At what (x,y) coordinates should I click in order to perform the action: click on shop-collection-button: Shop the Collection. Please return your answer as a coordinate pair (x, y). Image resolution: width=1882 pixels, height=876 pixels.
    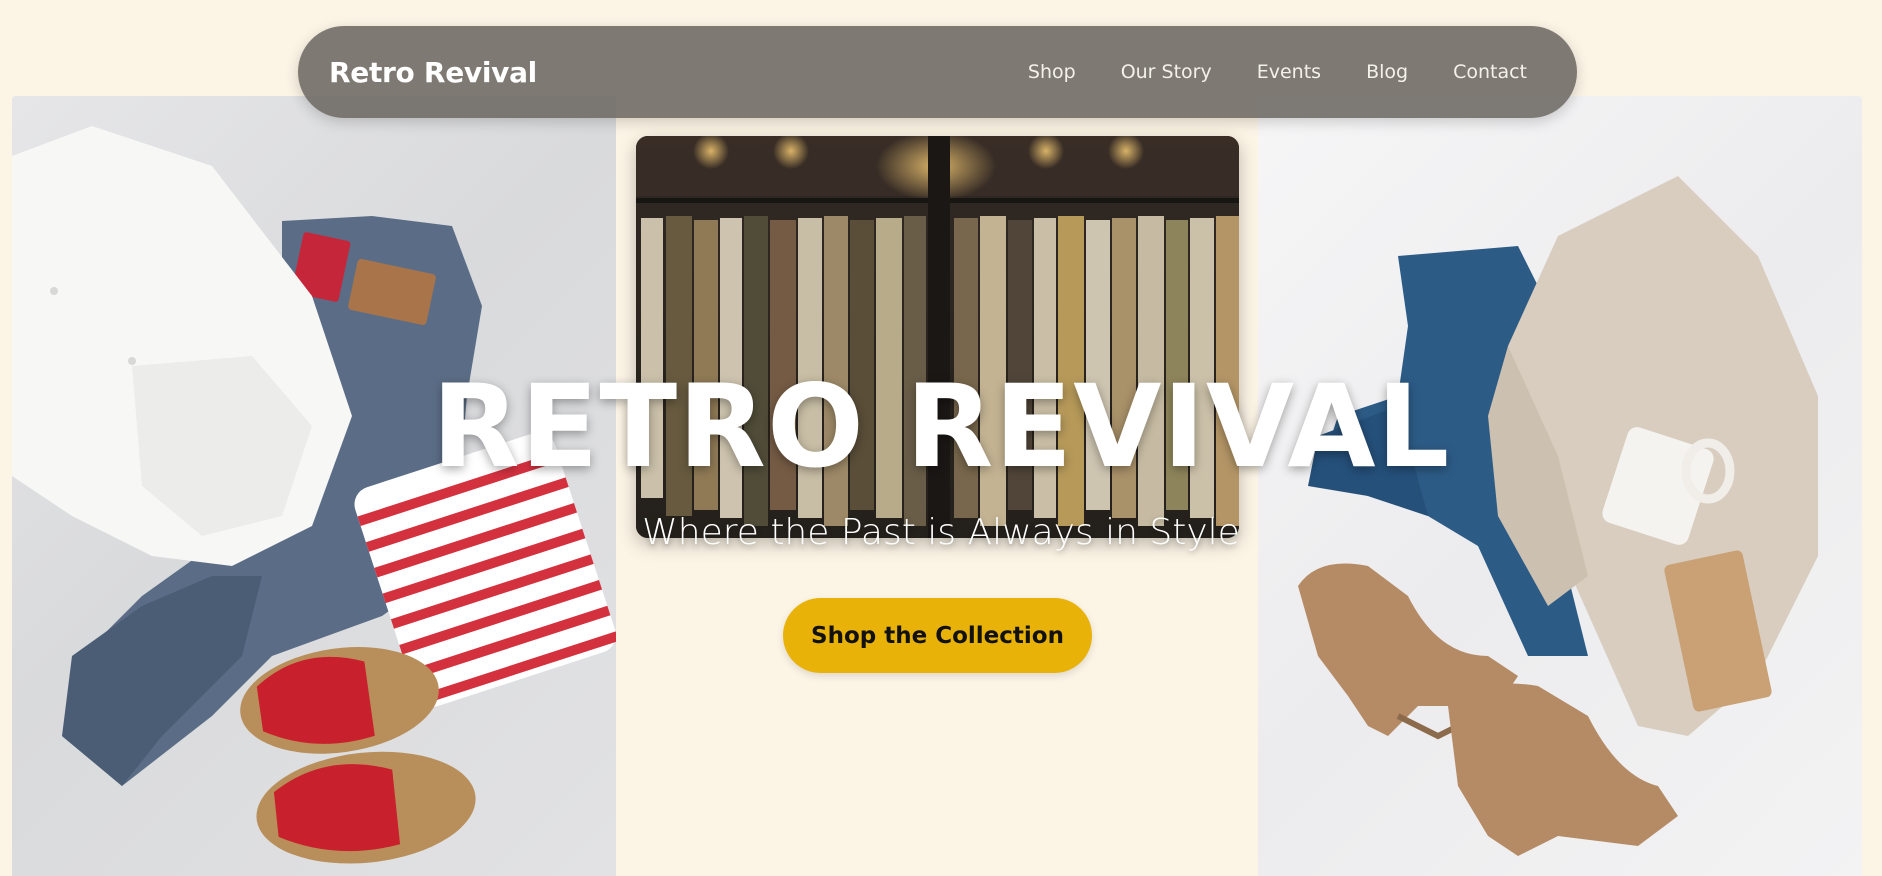
    Looking at the image, I should click on (937, 635).